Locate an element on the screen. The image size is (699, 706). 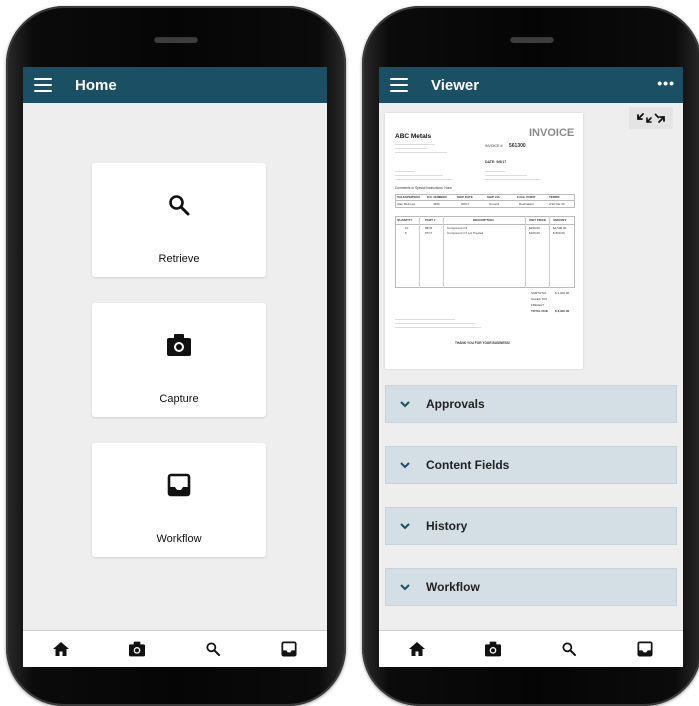
cell-fob-point: Destination is located at coordinates (527, 204).